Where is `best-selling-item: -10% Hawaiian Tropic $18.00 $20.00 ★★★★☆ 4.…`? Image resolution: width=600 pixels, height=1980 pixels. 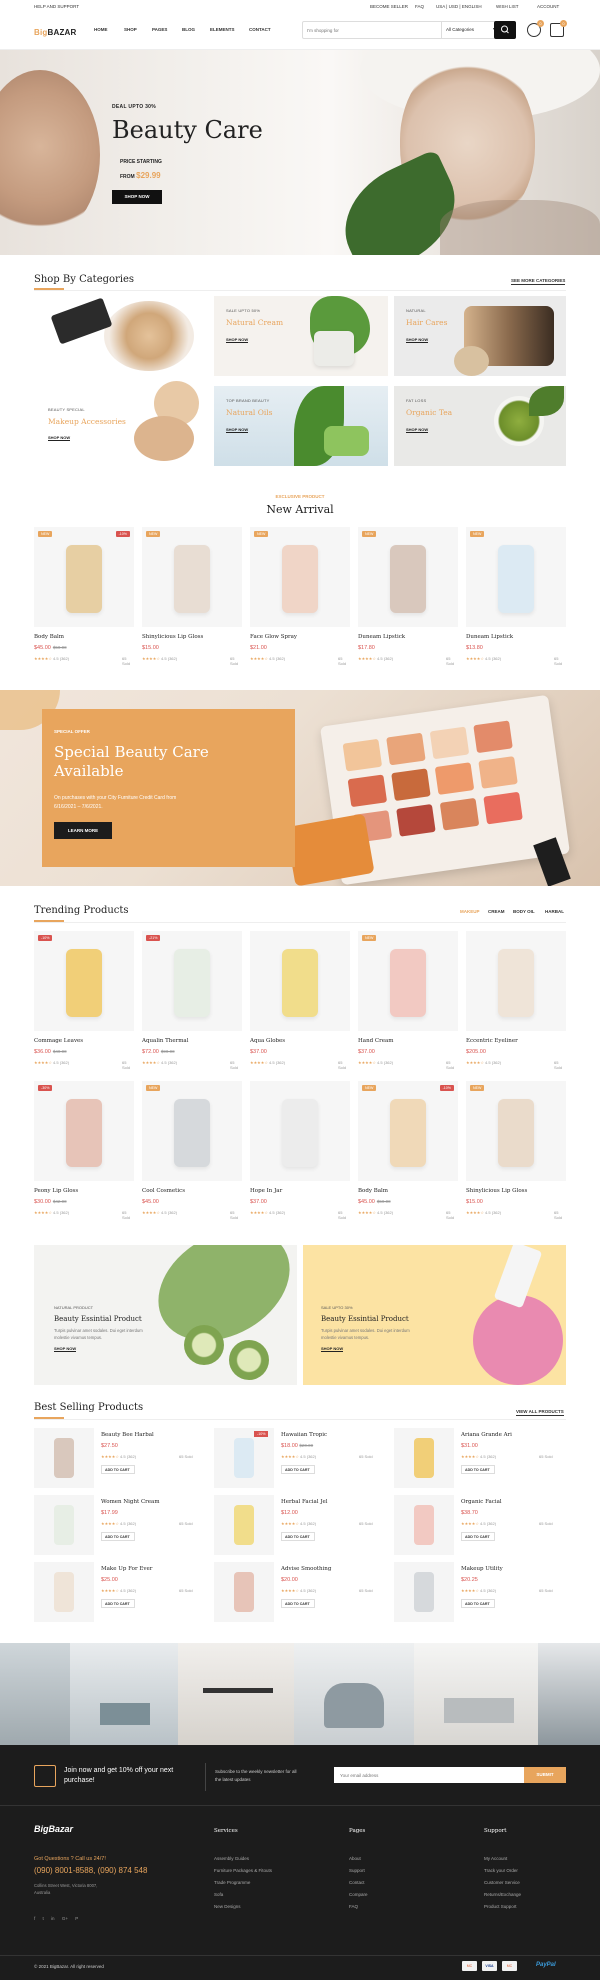
best-selling-item: -10% Hawaiian Tropic $18.00 $20.00 ★★★★☆ 4.… is located at coordinates (299, 1459).